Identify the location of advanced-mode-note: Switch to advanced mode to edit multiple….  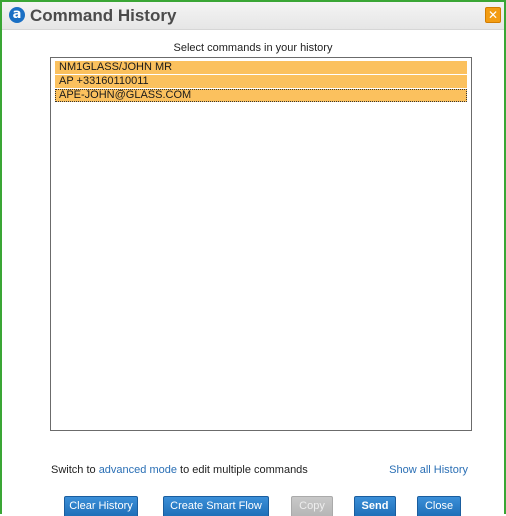
(179, 470).